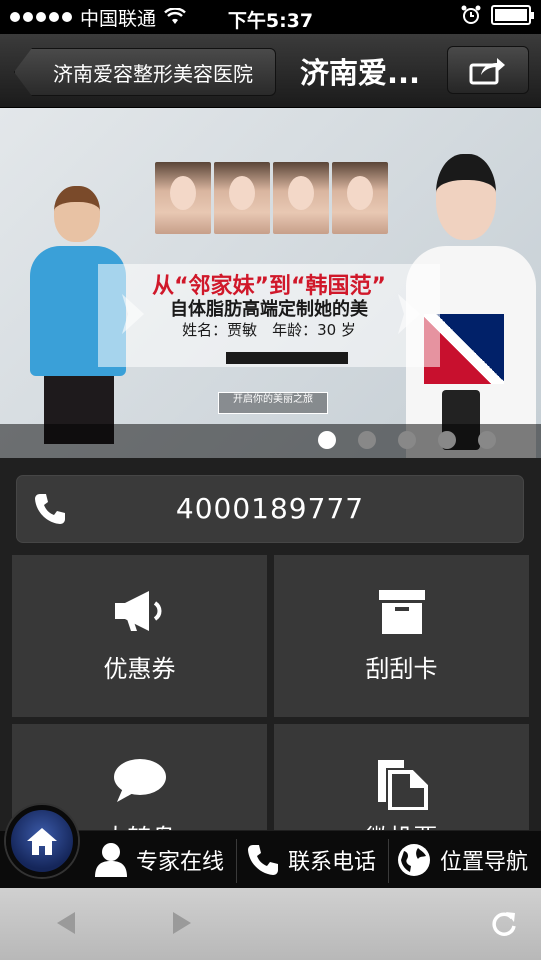 The image size is (541, 960). What do you see at coordinates (153, 73) in the screenshot?
I see `back-button-label: 济南爱容整形美容医院` at bounding box center [153, 73].